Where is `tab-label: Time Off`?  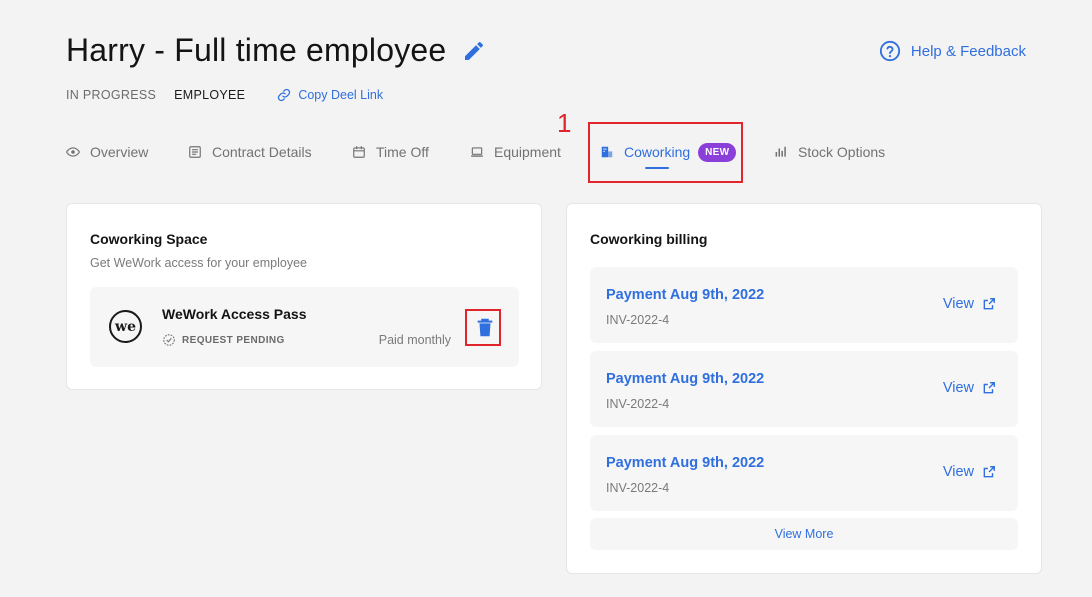 tab-label: Time Off is located at coordinates (402, 152).